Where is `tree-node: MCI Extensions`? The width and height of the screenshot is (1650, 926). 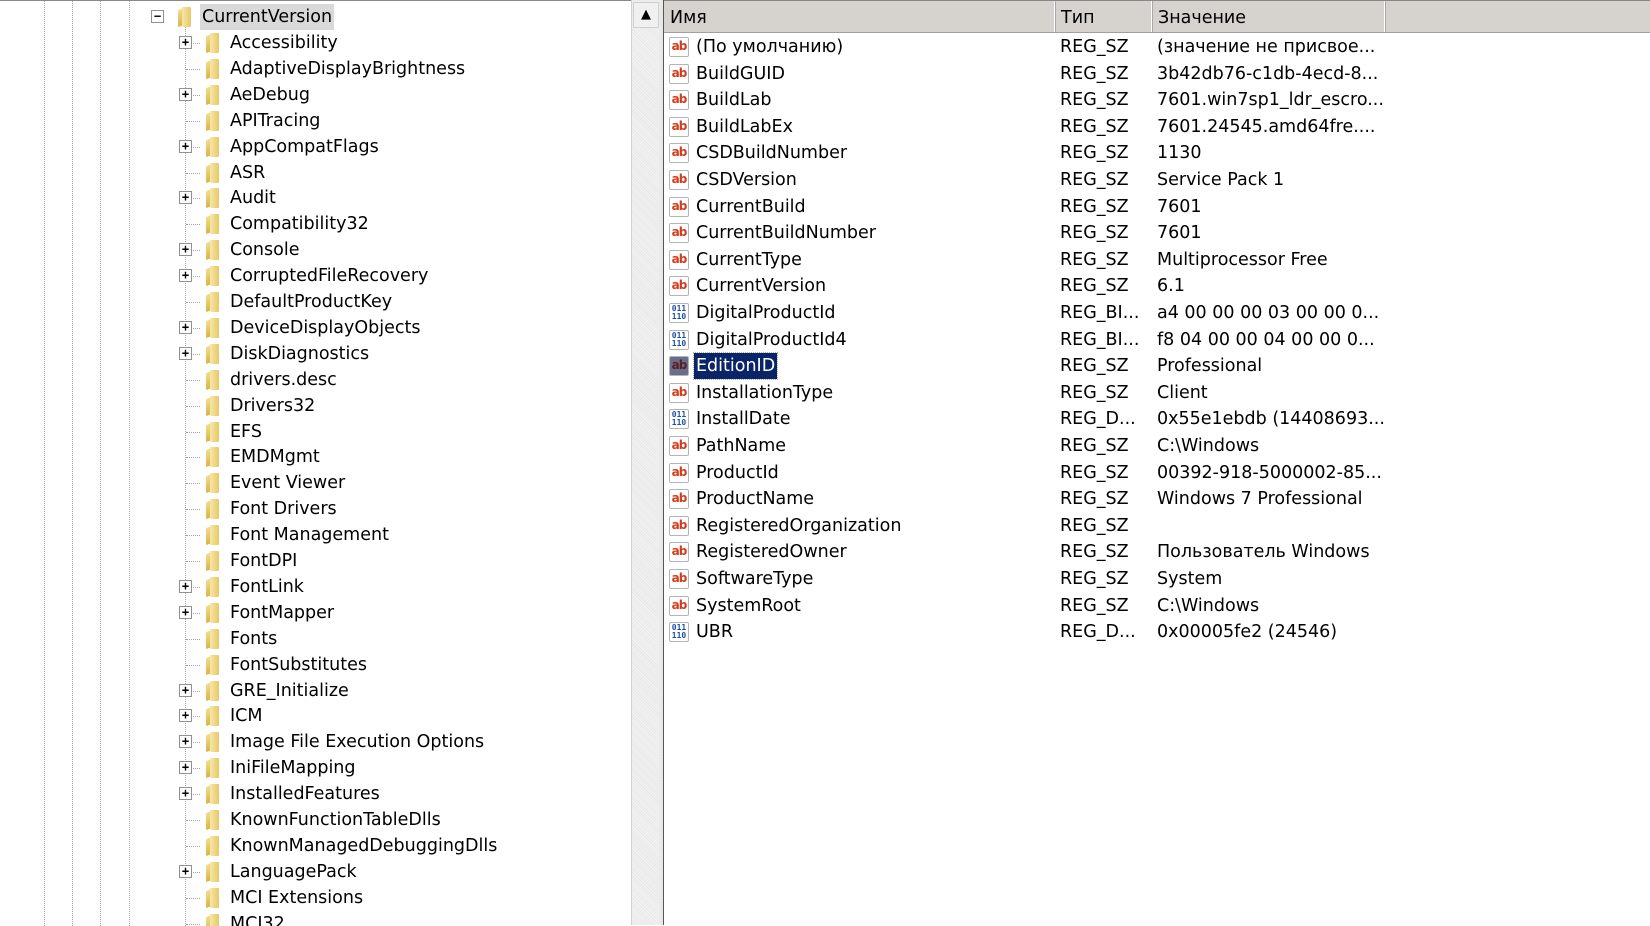 tree-node: MCI Extensions is located at coordinates (315, 898).